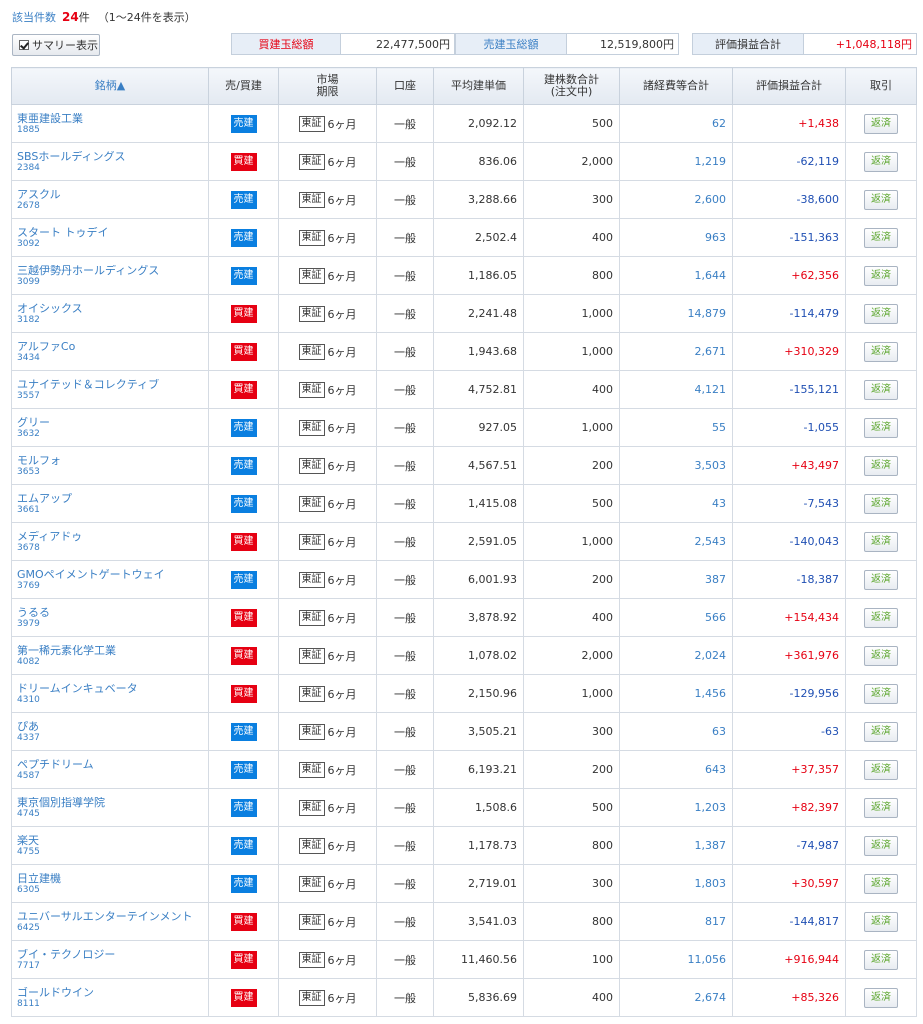 Image resolution: width=923 pixels, height=1024 pixels. Describe the element at coordinates (676, 389) in the screenshot. I see `fees-cell: 4,121` at that location.